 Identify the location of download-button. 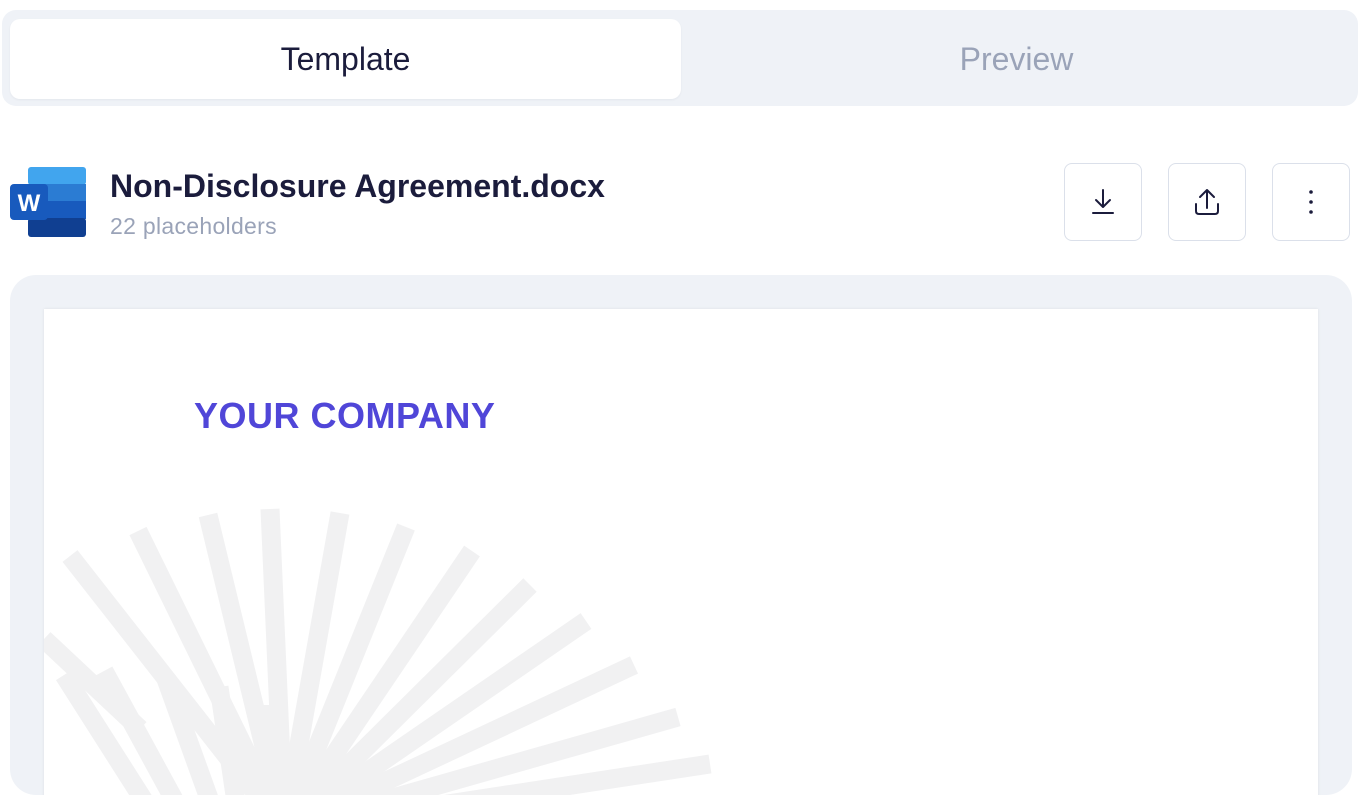
(1103, 202).